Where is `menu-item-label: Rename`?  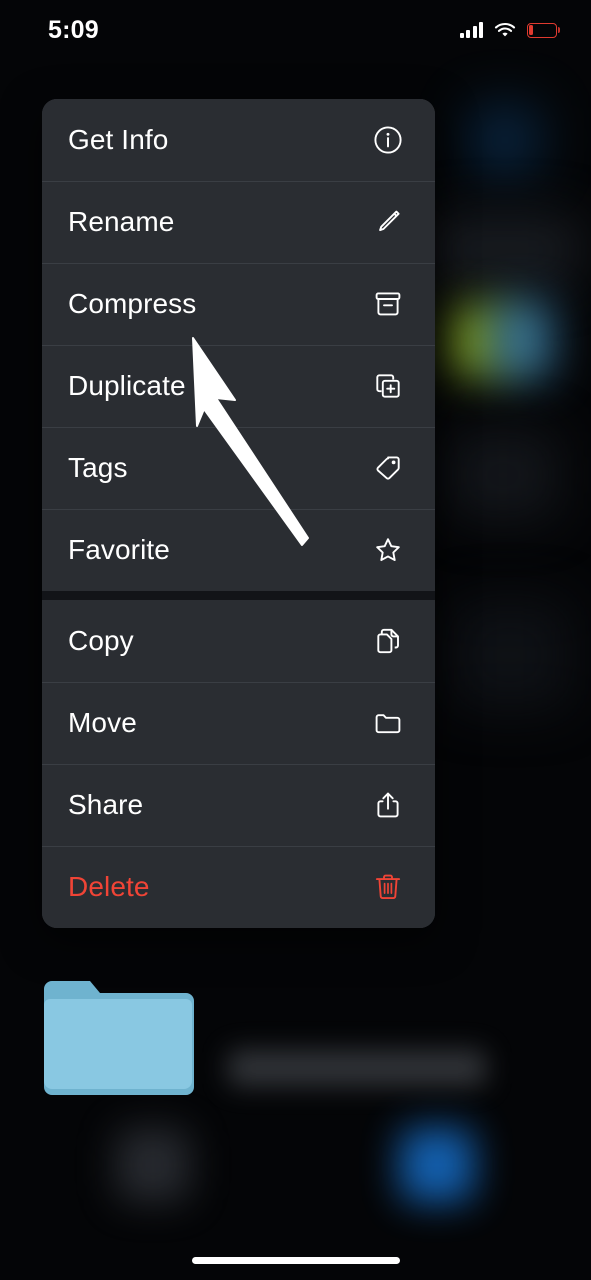 menu-item-label: Rename is located at coordinates (121, 221).